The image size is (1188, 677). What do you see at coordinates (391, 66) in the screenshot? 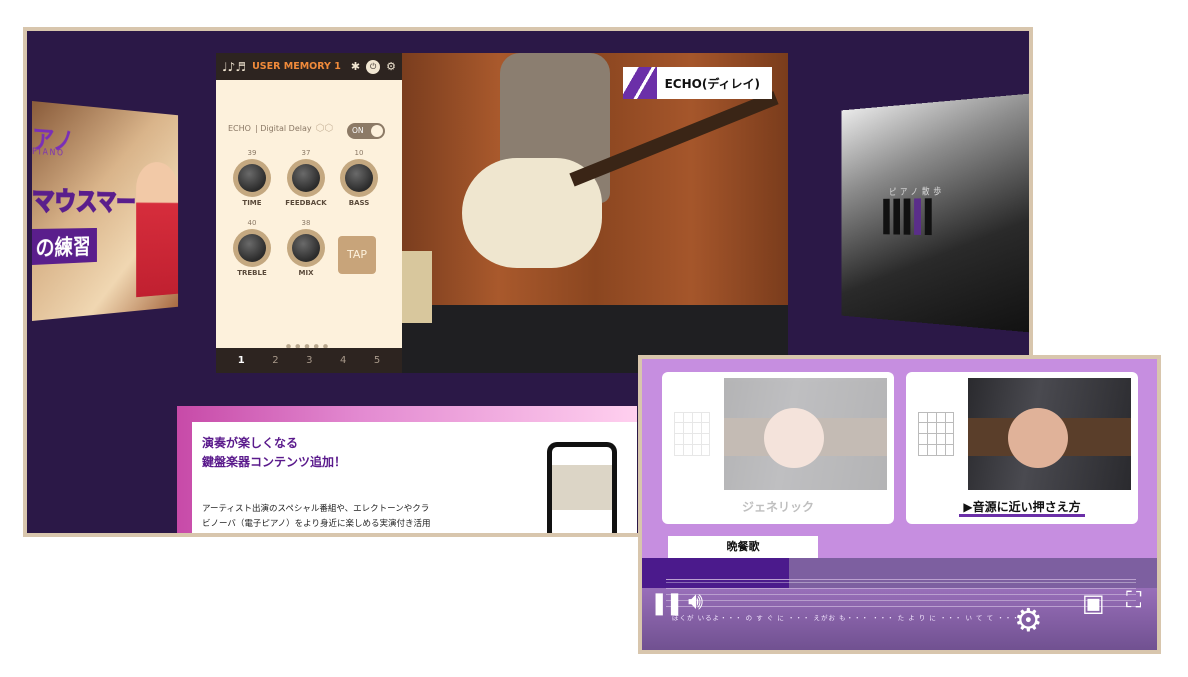
I see `gear-icon: ⚙` at bounding box center [391, 66].